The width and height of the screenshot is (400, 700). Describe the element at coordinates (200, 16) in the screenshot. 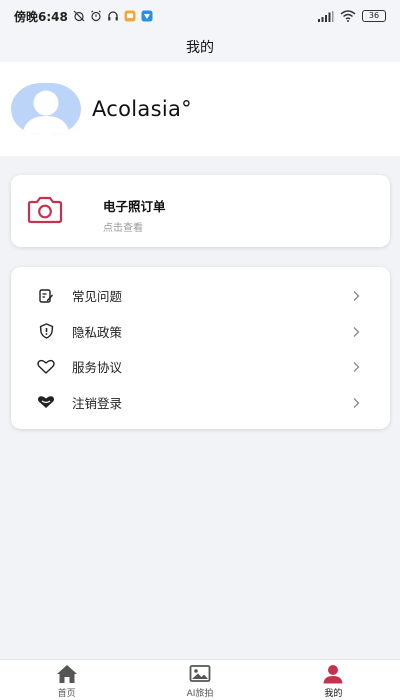

I see `status-bar: 傍晚6:48 36` at that location.